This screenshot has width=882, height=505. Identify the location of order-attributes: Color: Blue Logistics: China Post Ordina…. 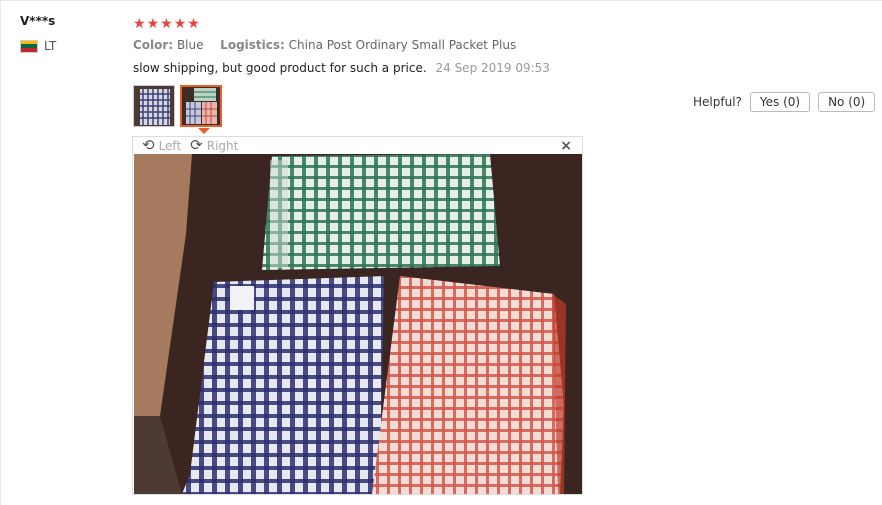
(324, 45).